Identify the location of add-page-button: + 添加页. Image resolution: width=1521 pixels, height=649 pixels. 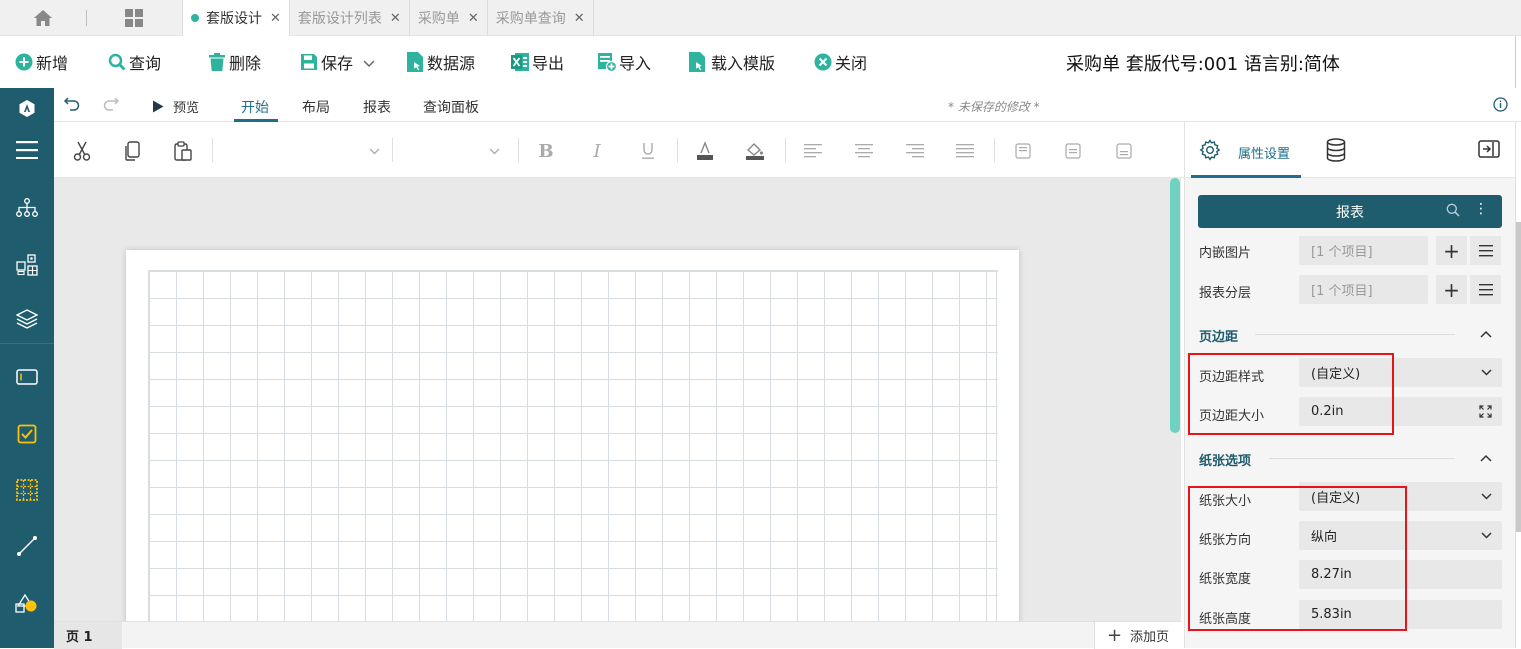
(1137, 635).